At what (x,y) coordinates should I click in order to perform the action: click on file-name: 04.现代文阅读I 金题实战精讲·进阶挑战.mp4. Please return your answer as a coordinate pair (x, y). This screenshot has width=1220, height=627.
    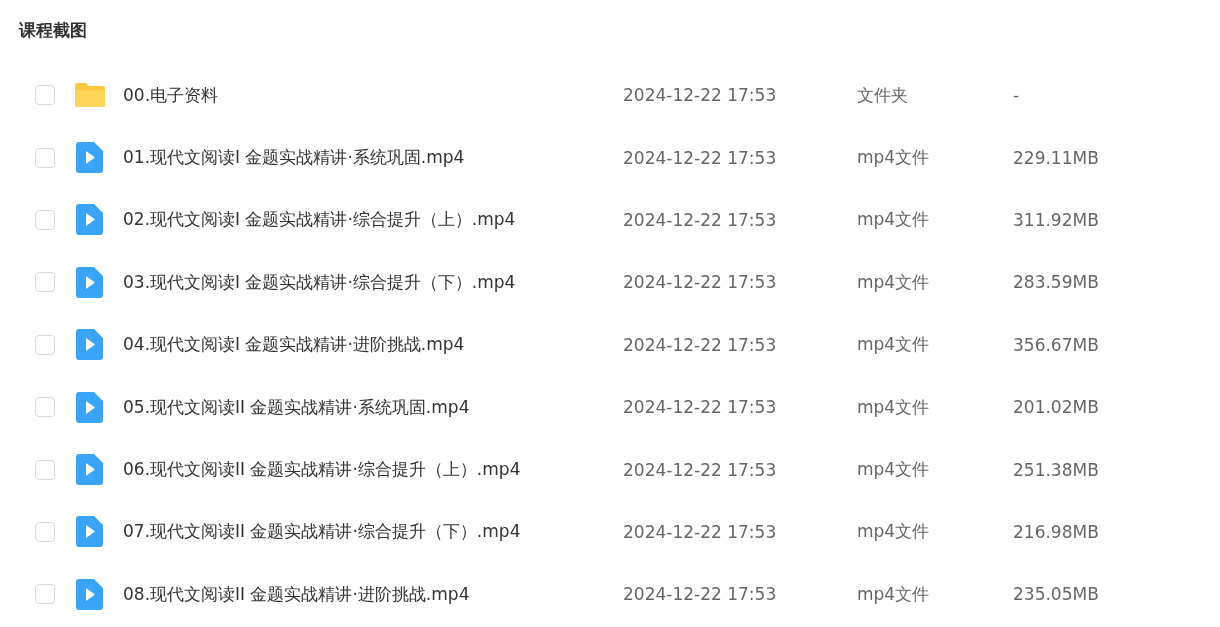
    Looking at the image, I should click on (373, 345).